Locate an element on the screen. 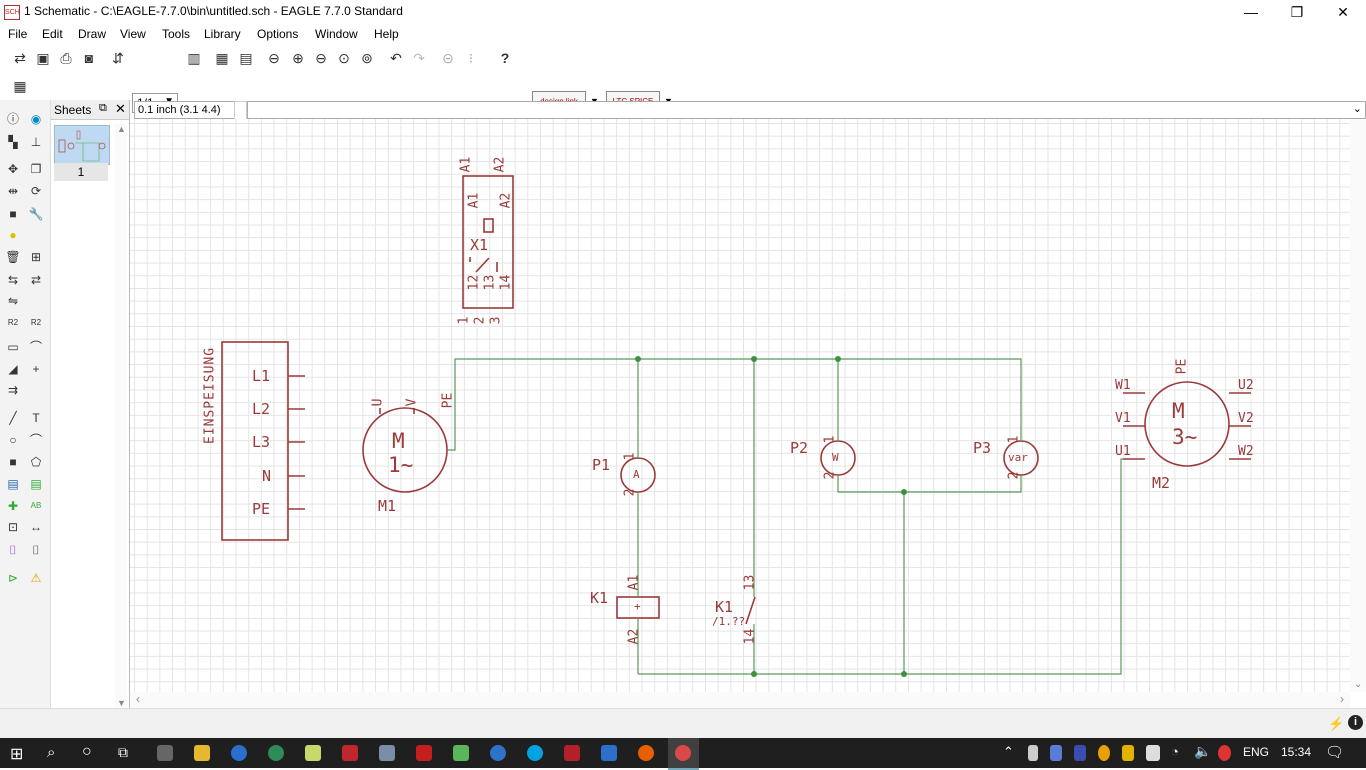  close-app-icon is located at coordinates (350, 753).